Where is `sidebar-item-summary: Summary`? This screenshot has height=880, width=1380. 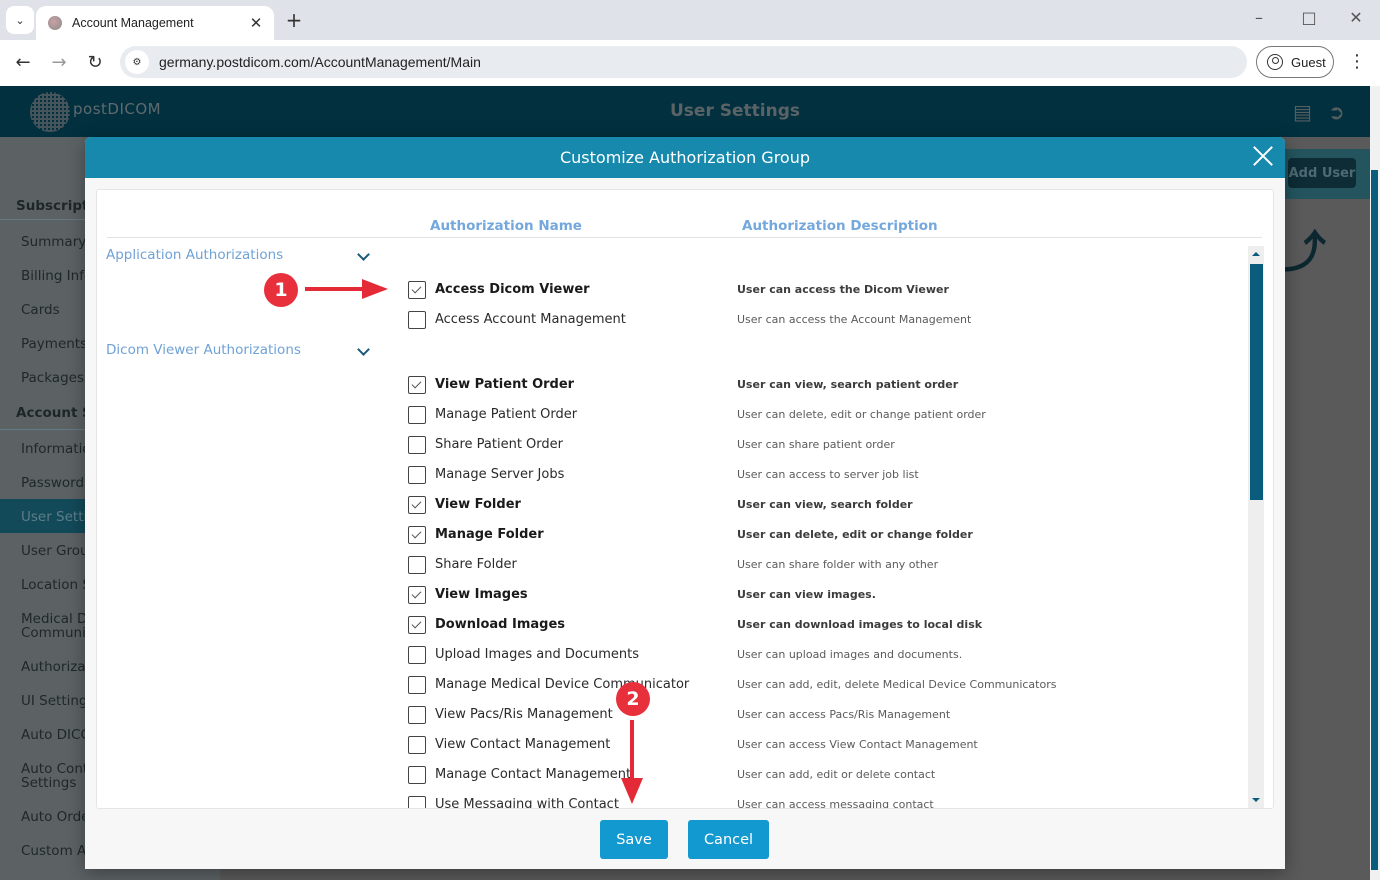 sidebar-item-summary: Summary is located at coordinates (53, 242).